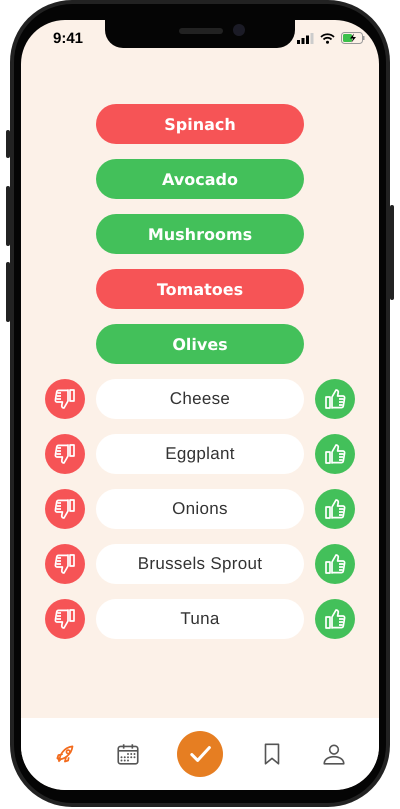 The image size is (400, 809). Describe the element at coordinates (200, 344) in the screenshot. I see `liked-item-button: Olives` at that location.